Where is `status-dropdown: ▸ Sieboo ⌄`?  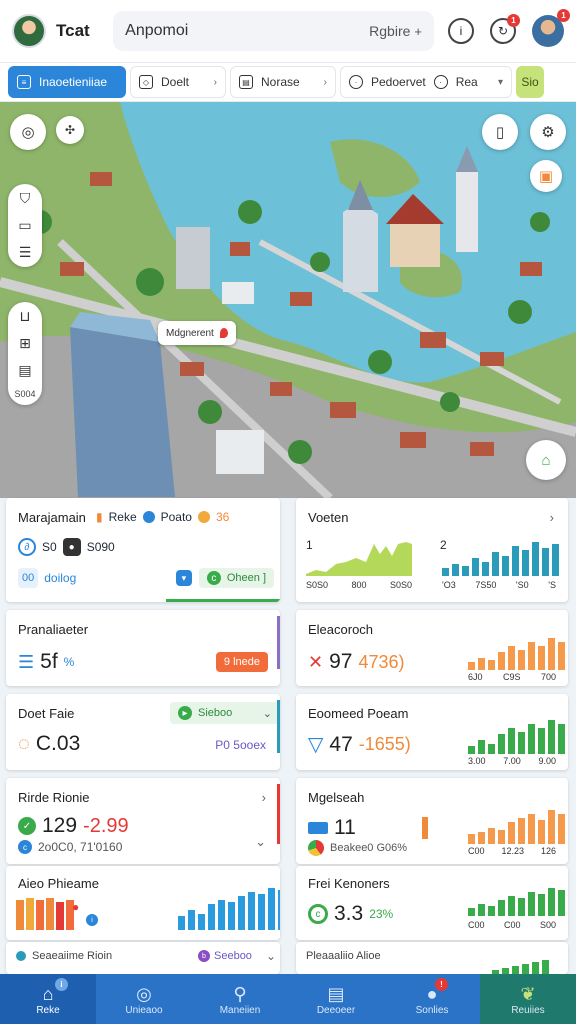
status-dropdown: ▸ Sieboo ⌄ is located at coordinates (225, 713).